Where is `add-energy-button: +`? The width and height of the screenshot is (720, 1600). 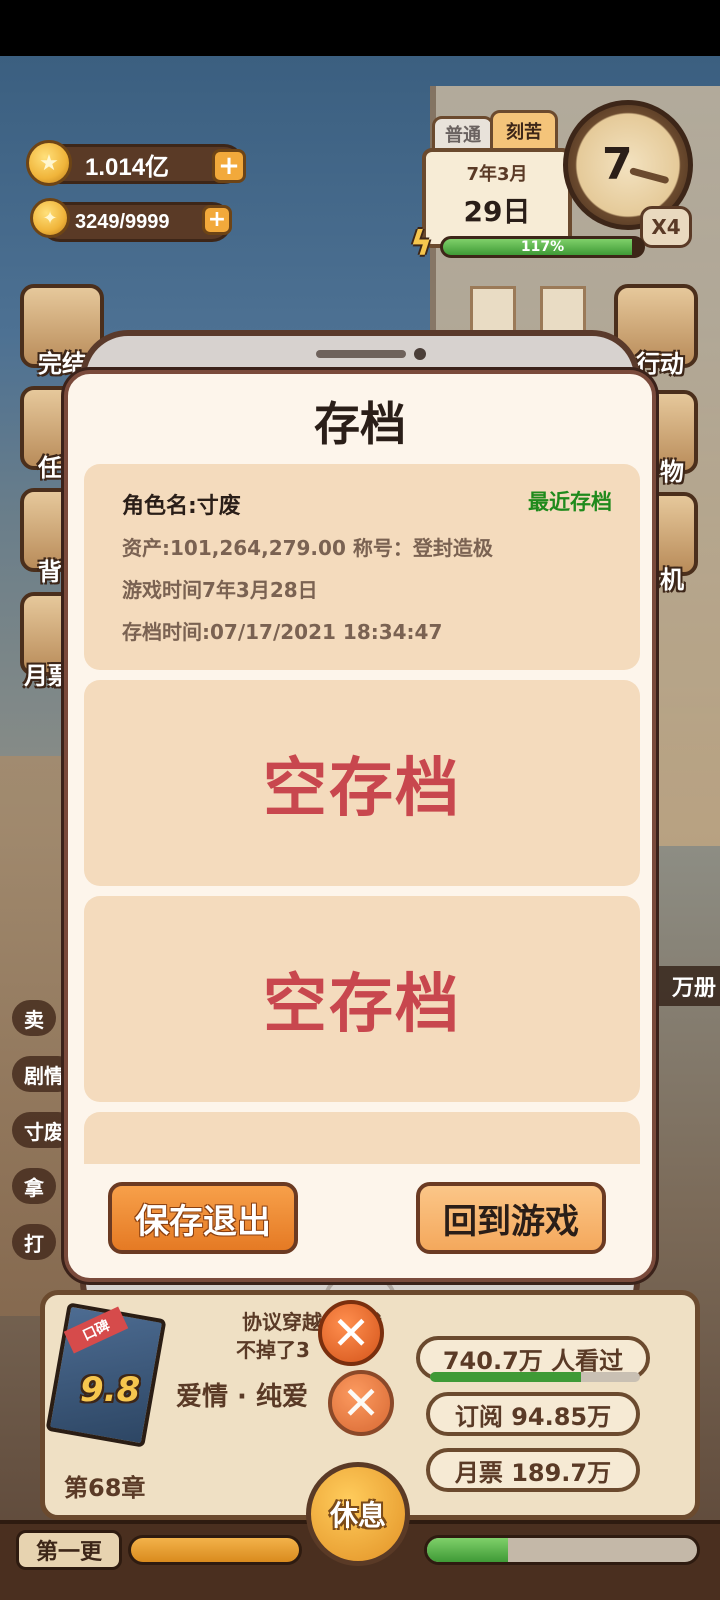
add-energy-button: + is located at coordinates (217, 220).